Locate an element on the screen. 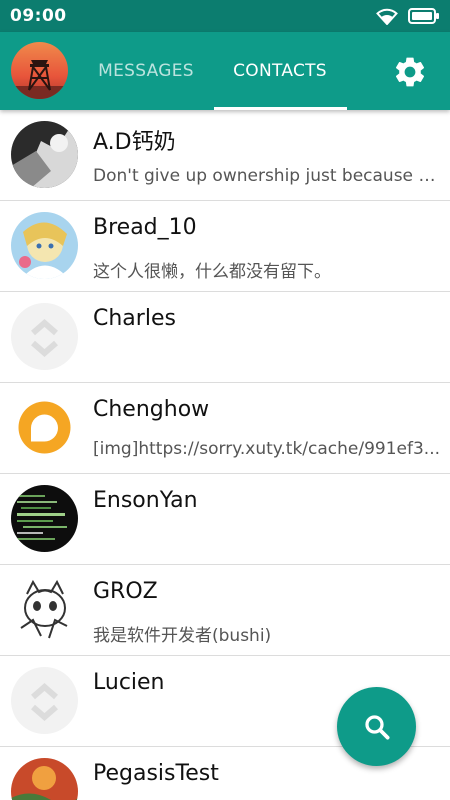 The height and width of the screenshot is (800, 450). contact-name: A.D钙奶 is located at coordinates (134, 142).